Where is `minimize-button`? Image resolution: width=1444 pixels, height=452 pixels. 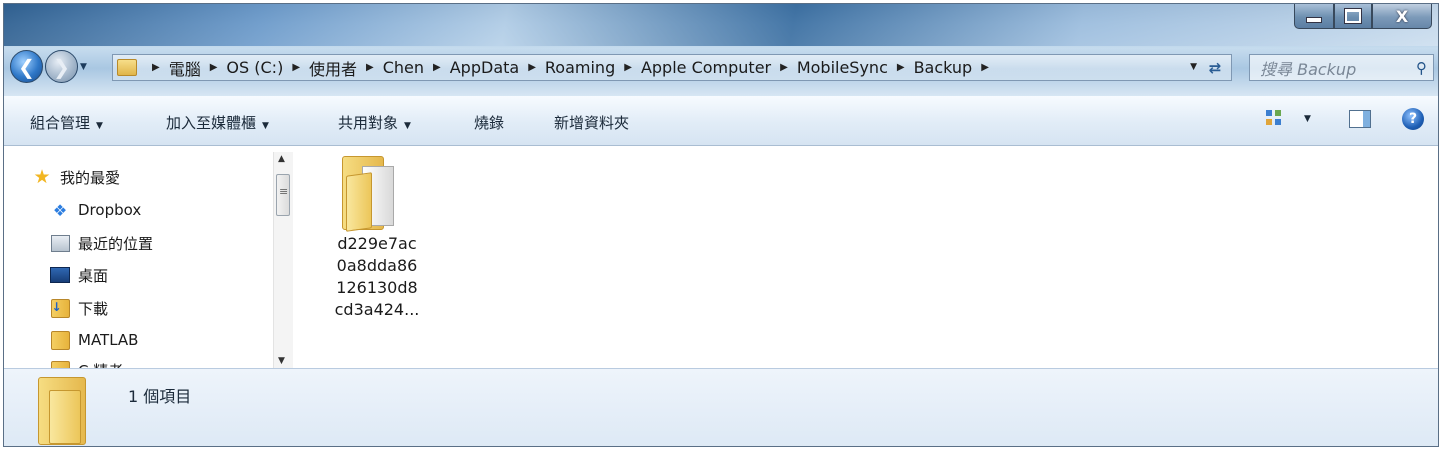
minimize-button is located at coordinates (1314, 16).